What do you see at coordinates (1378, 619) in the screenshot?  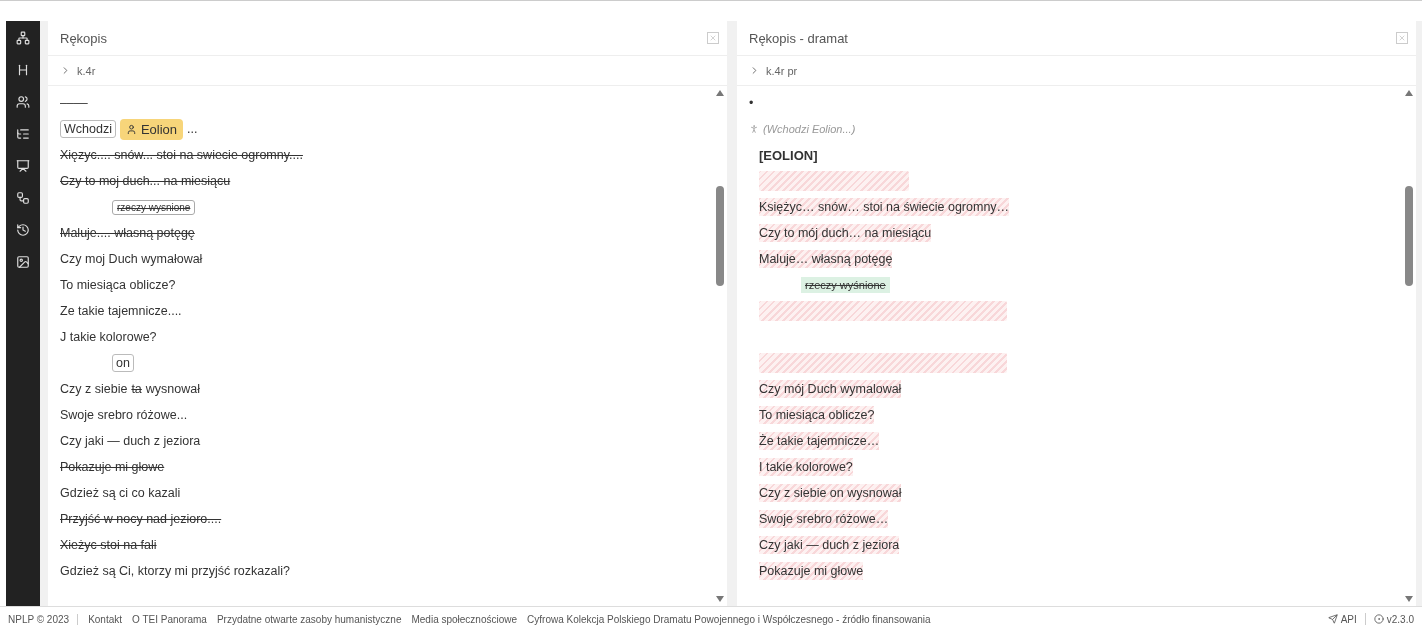 I see `circle-dot-icon` at bounding box center [1378, 619].